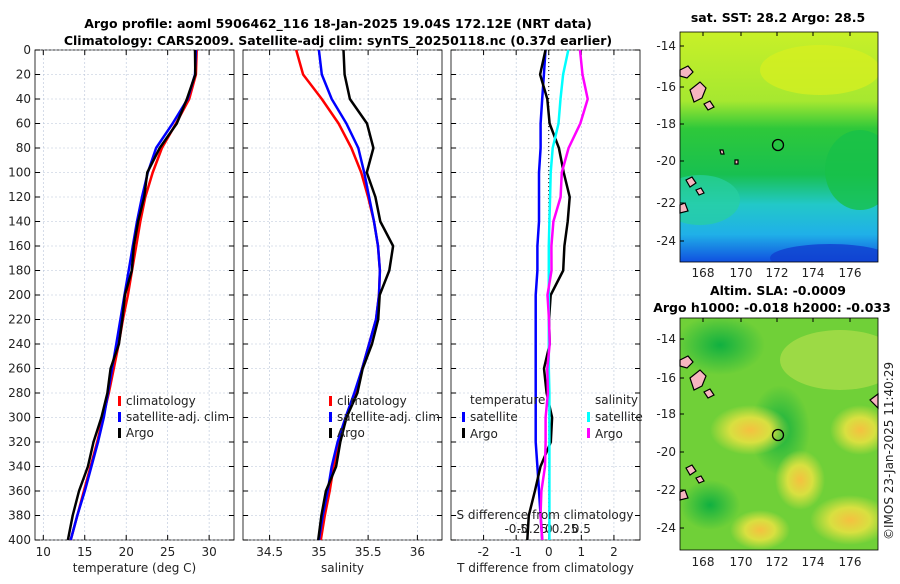 The image size is (900, 584). I want to click on x-tick-label: 15, so click(84, 552).